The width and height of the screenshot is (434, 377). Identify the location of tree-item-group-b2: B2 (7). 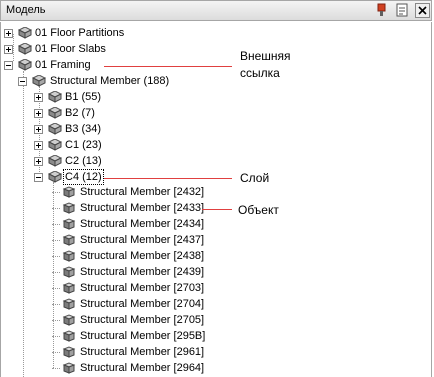
(80, 113).